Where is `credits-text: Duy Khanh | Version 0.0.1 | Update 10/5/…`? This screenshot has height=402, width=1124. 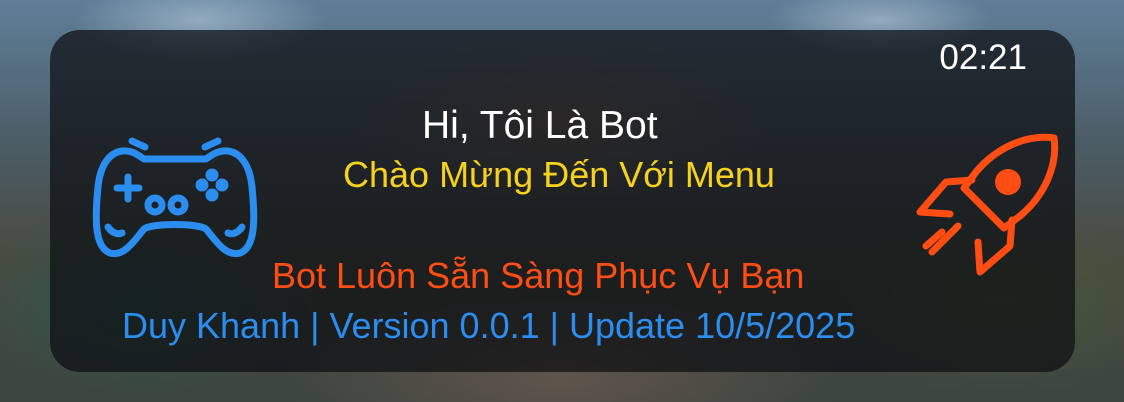 credits-text: Duy Khanh | Version 0.0.1 | Update 10/5/… is located at coordinates (489, 325).